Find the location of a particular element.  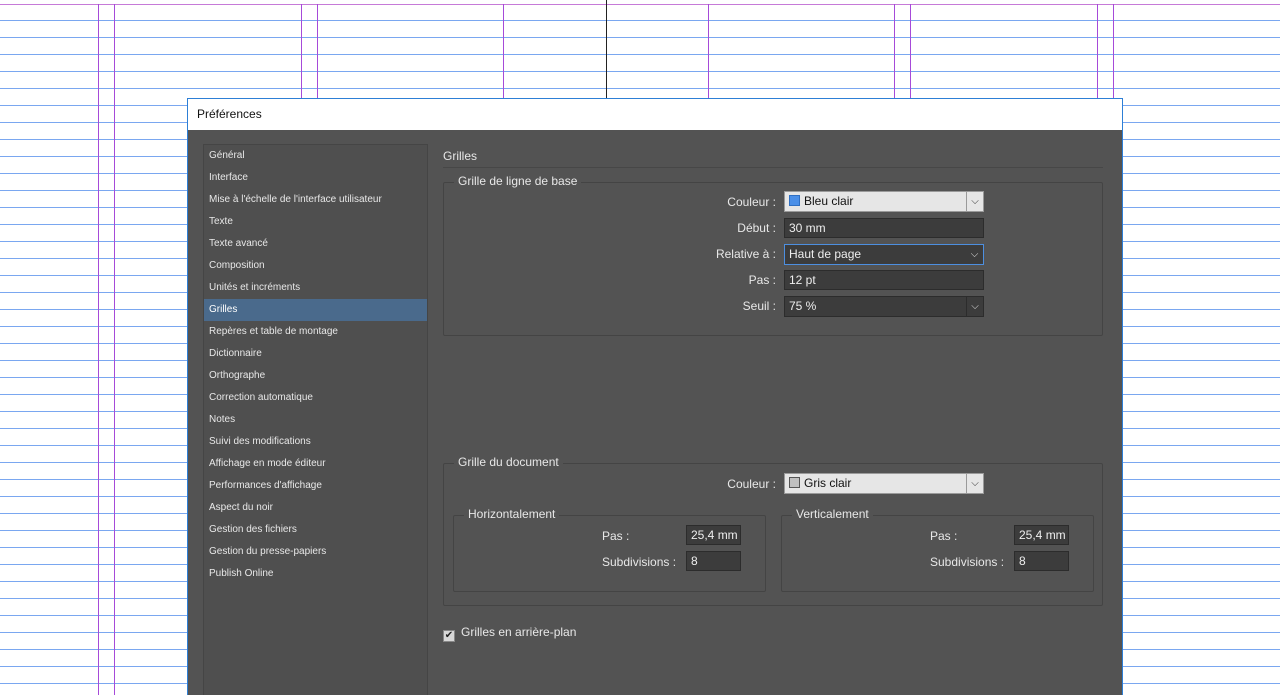

baseline-relative-label: Relative à : is located at coordinates (745, 254).